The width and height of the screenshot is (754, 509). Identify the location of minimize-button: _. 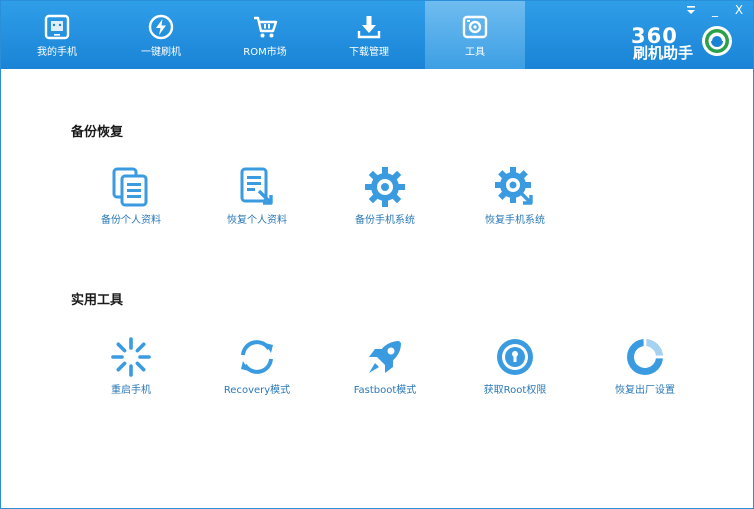
(715, 10).